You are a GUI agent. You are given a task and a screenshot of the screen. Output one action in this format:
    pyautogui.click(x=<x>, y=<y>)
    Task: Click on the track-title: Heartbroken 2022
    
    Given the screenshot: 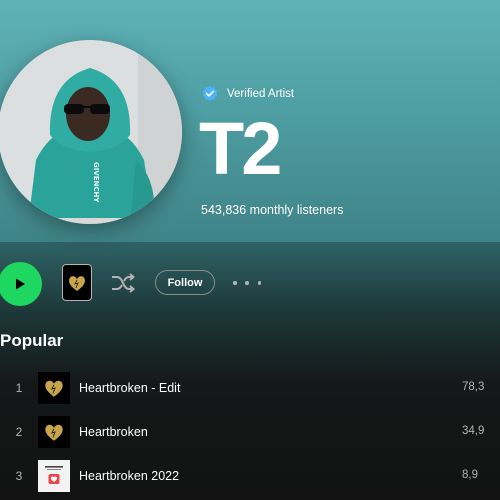 What is the action you would take?
    pyautogui.click(x=129, y=476)
    